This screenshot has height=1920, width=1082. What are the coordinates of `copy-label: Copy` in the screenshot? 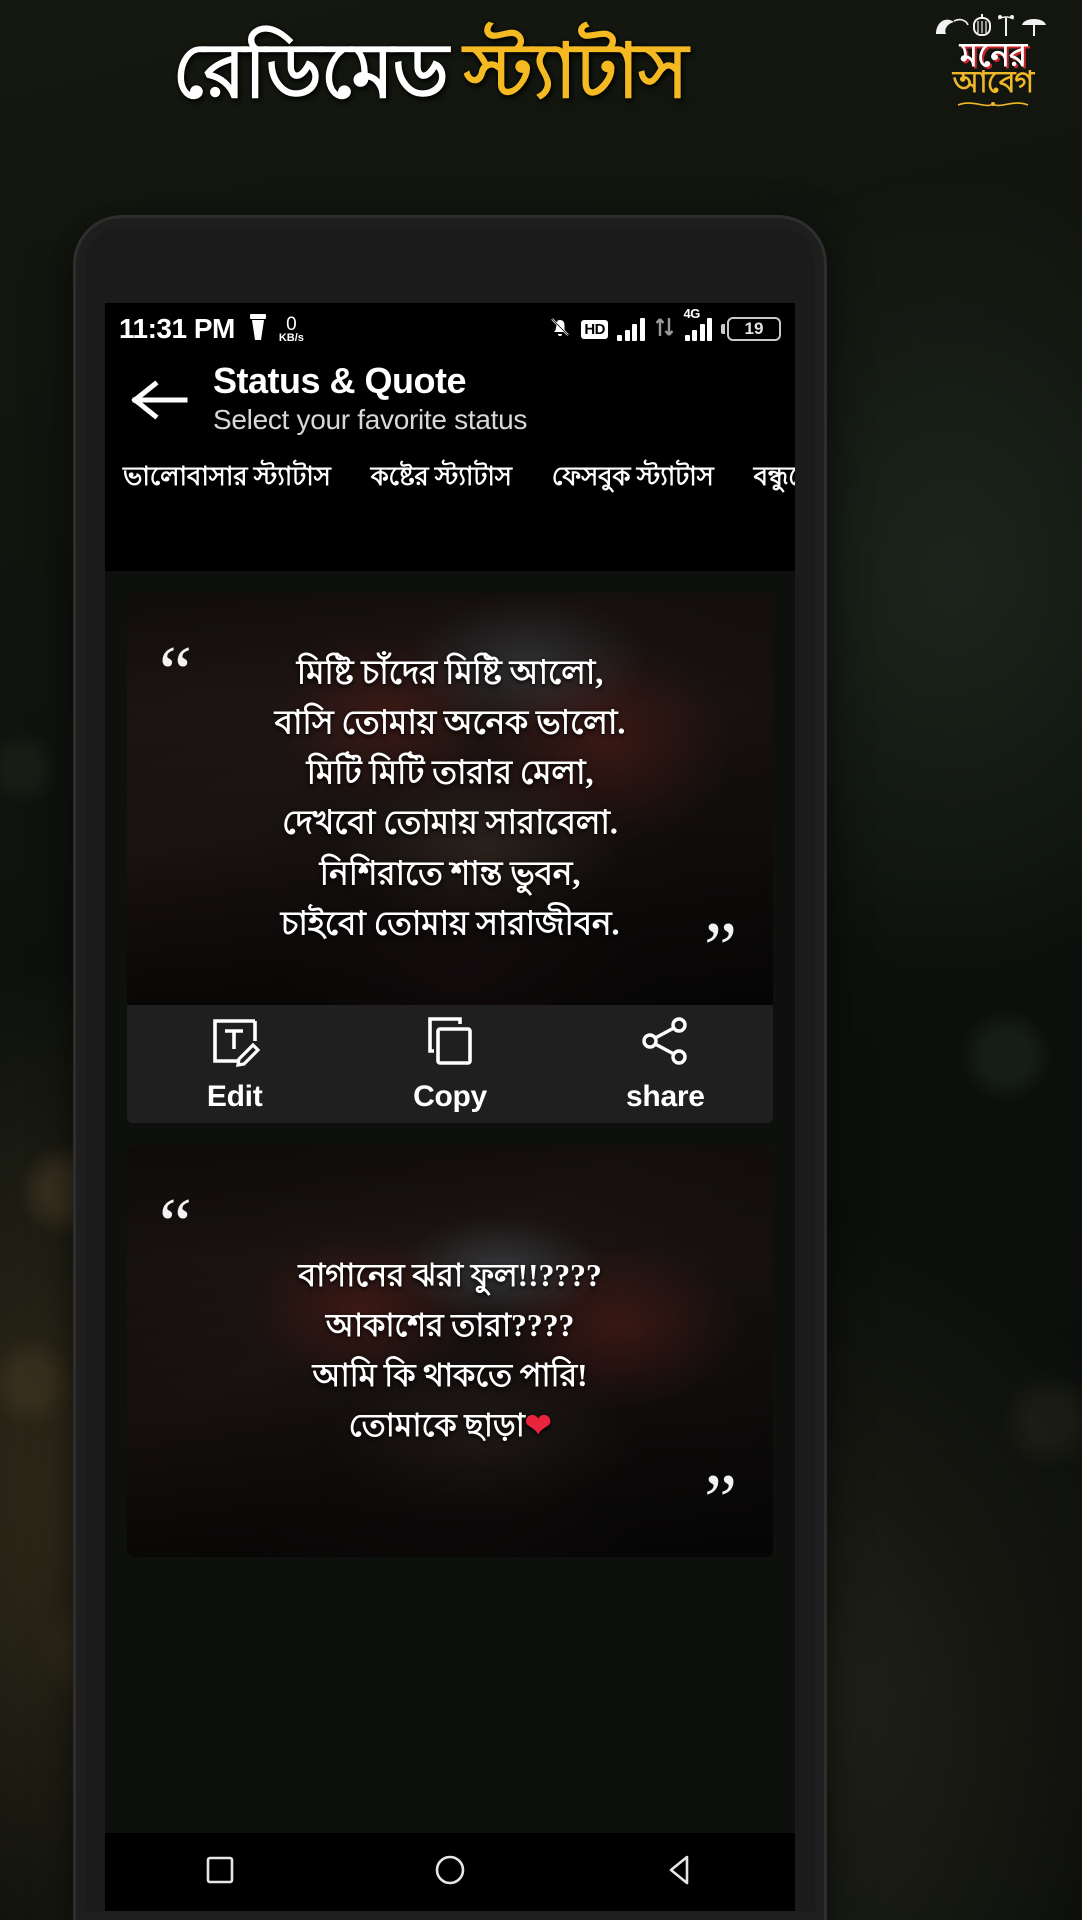 It's located at (450, 1096).